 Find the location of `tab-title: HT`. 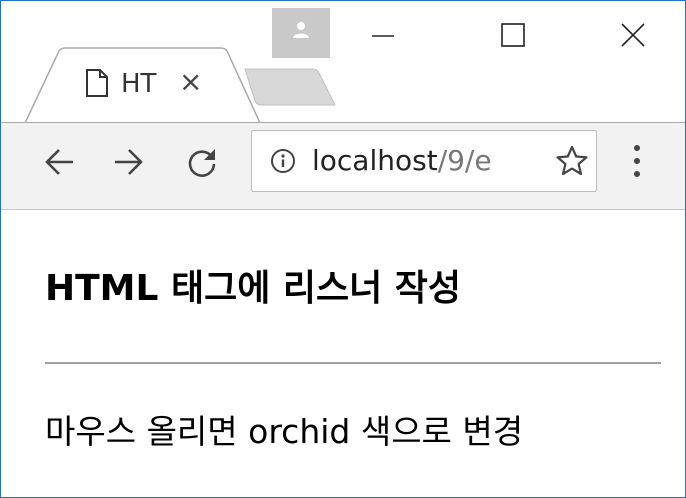

tab-title: HT is located at coordinates (139, 84).